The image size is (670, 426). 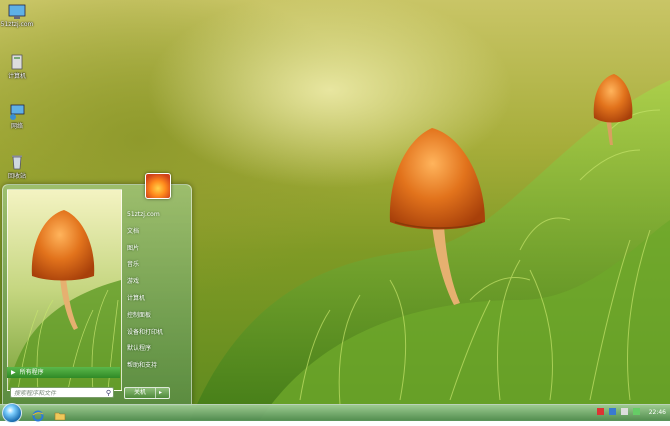 What do you see at coordinates (625, 411) in the screenshot?
I see `volume-icon` at bounding box center [625, 411].